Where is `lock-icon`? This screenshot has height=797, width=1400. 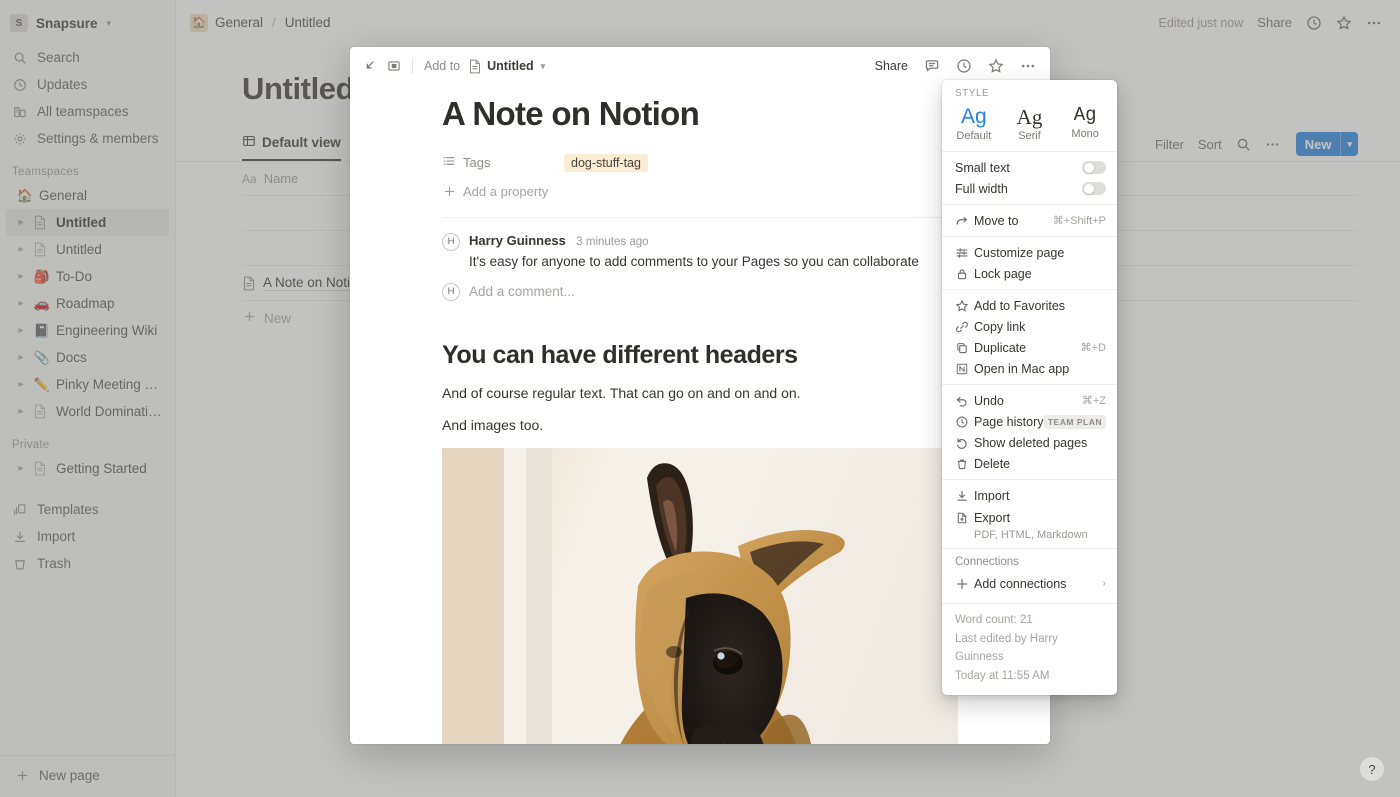 lock-icon is located at coordinates (964, 274).